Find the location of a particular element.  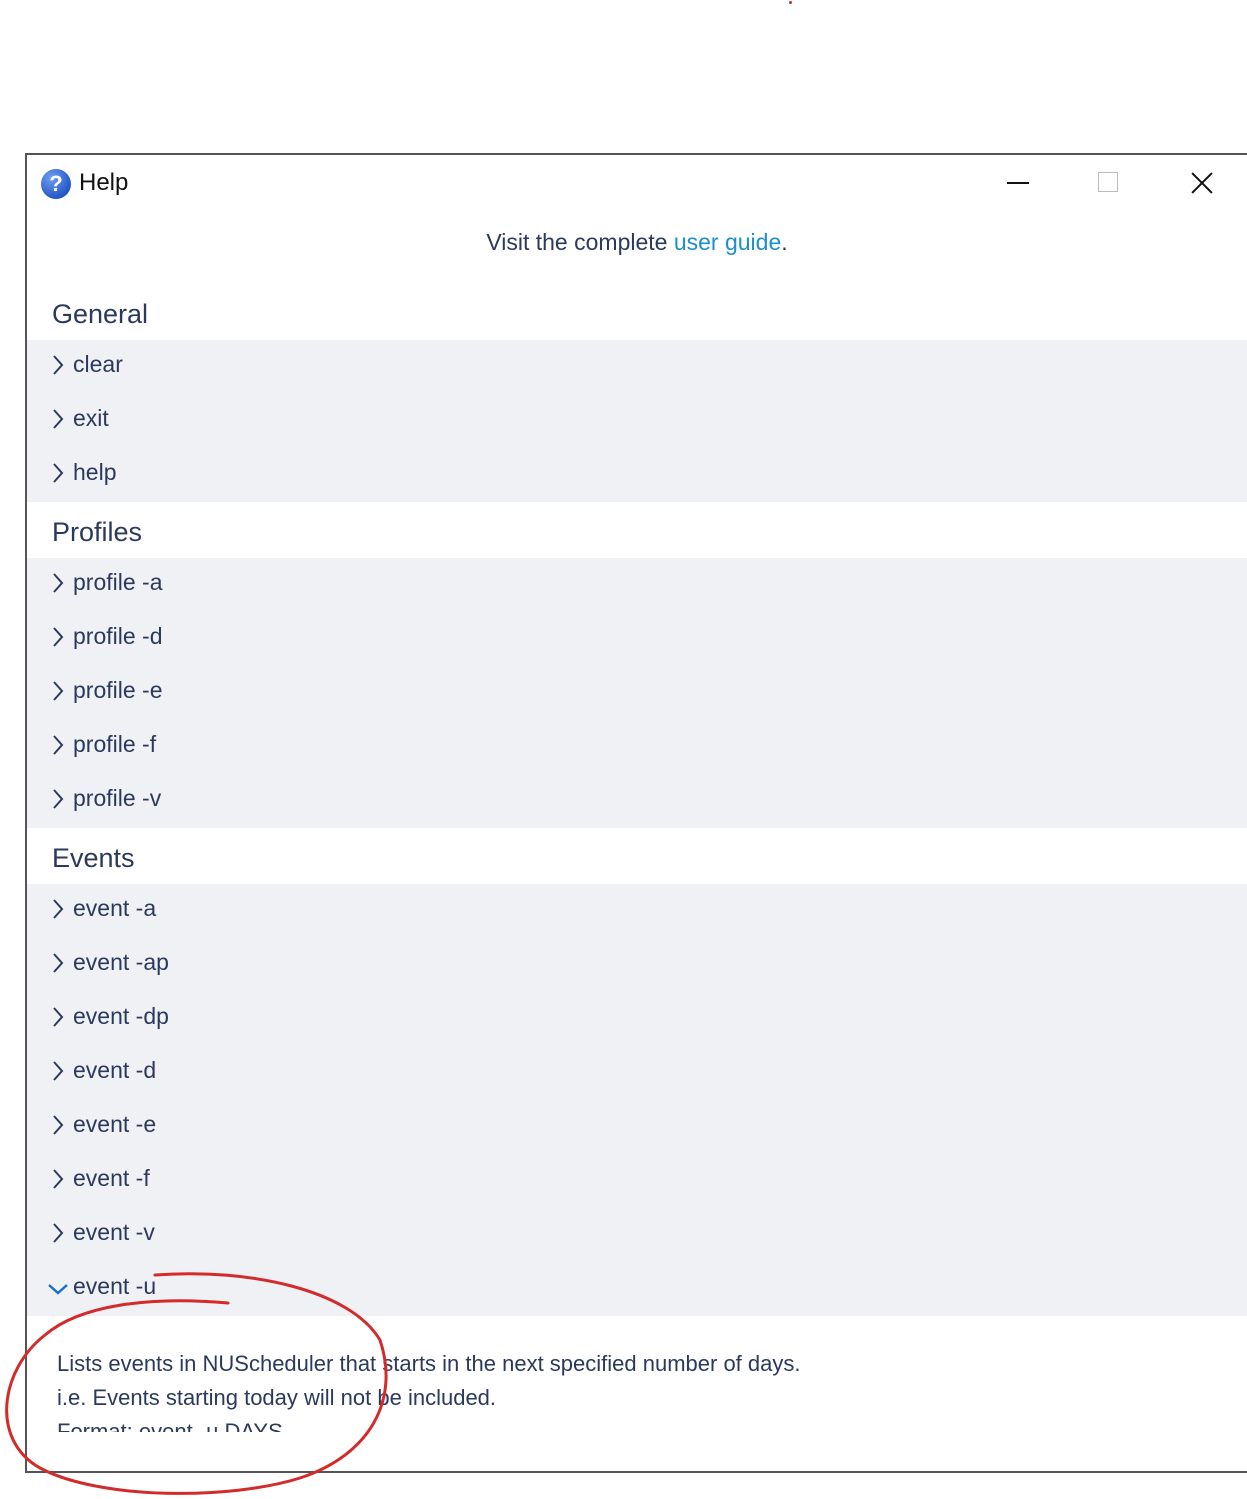

help-item-label: event -a is located at coordinates (115, 908).